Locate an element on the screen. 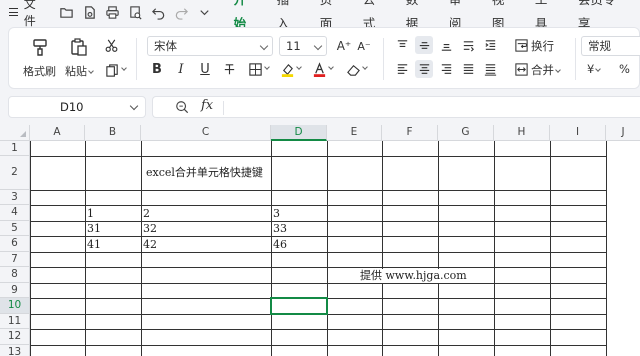 This screenshot has width=640, height=356. row-header-7: 7 is located at coordinates (15, 259).